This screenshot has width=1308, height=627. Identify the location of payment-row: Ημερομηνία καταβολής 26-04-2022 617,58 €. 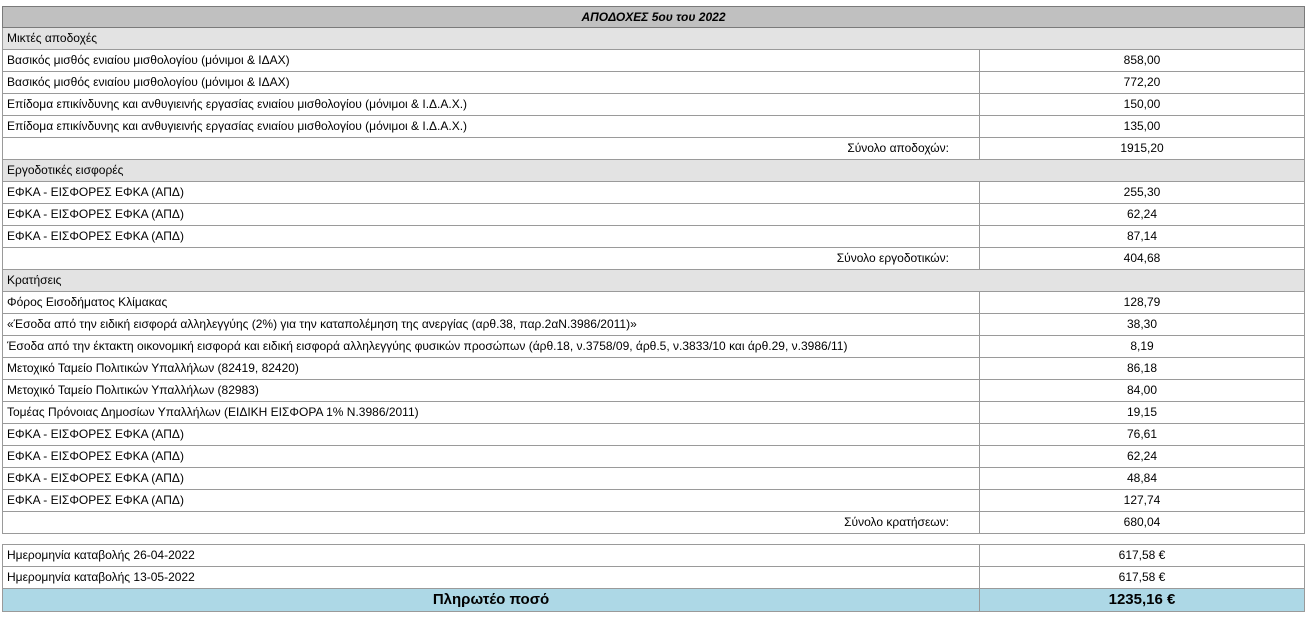
(653, 555).